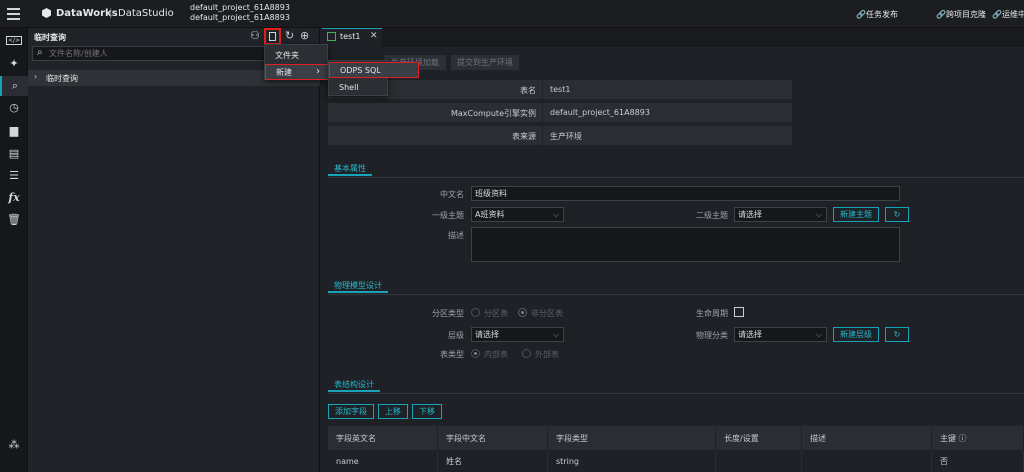 This screenshot has height=472, width=1024. Describe the element at coordinates (46, 13) in the screenshot. I see `logo-icon` at that location.